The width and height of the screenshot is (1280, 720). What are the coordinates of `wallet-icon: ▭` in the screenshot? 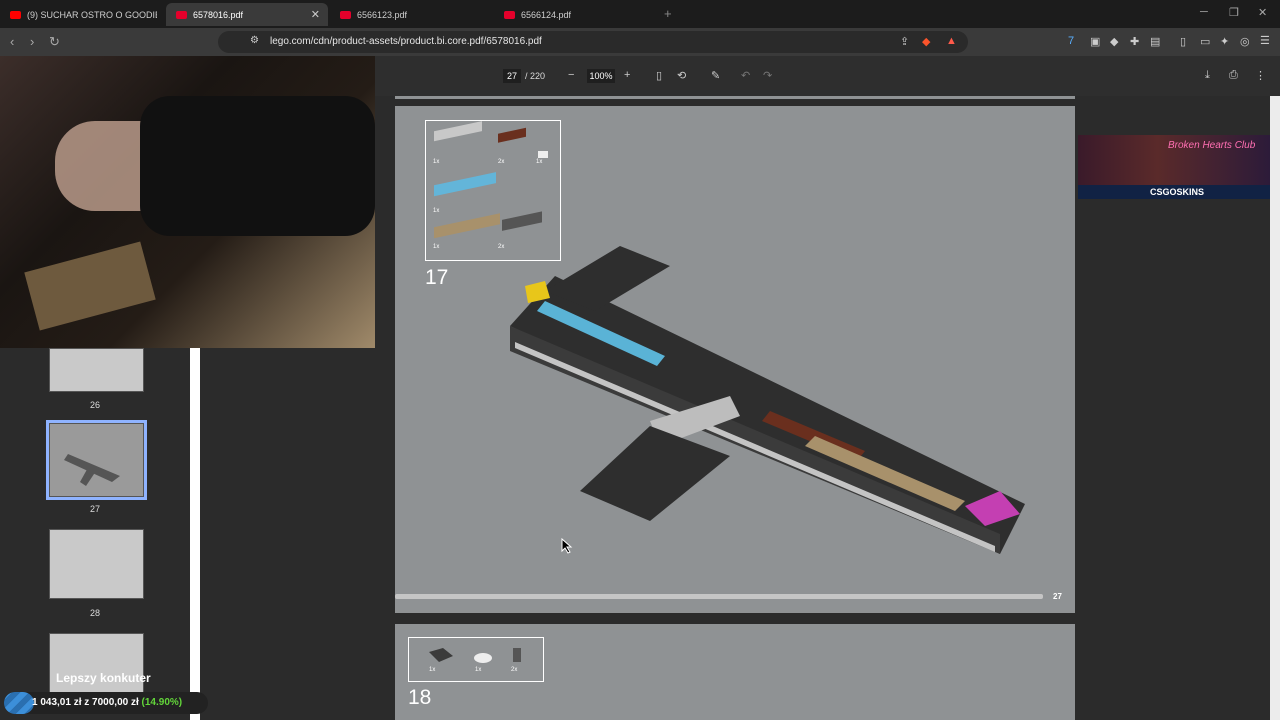 It's located at (1205, 41).